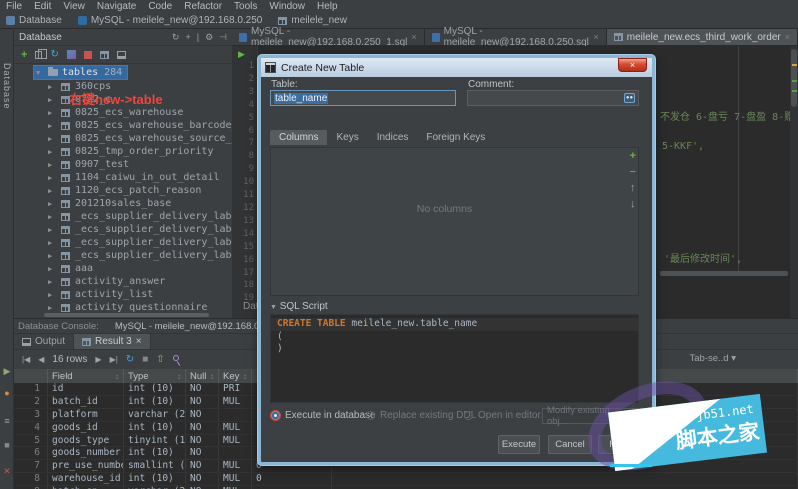 This screenshot has height=489, width=798. I want to click on move-down-icon: ↓, so click(633, 204).